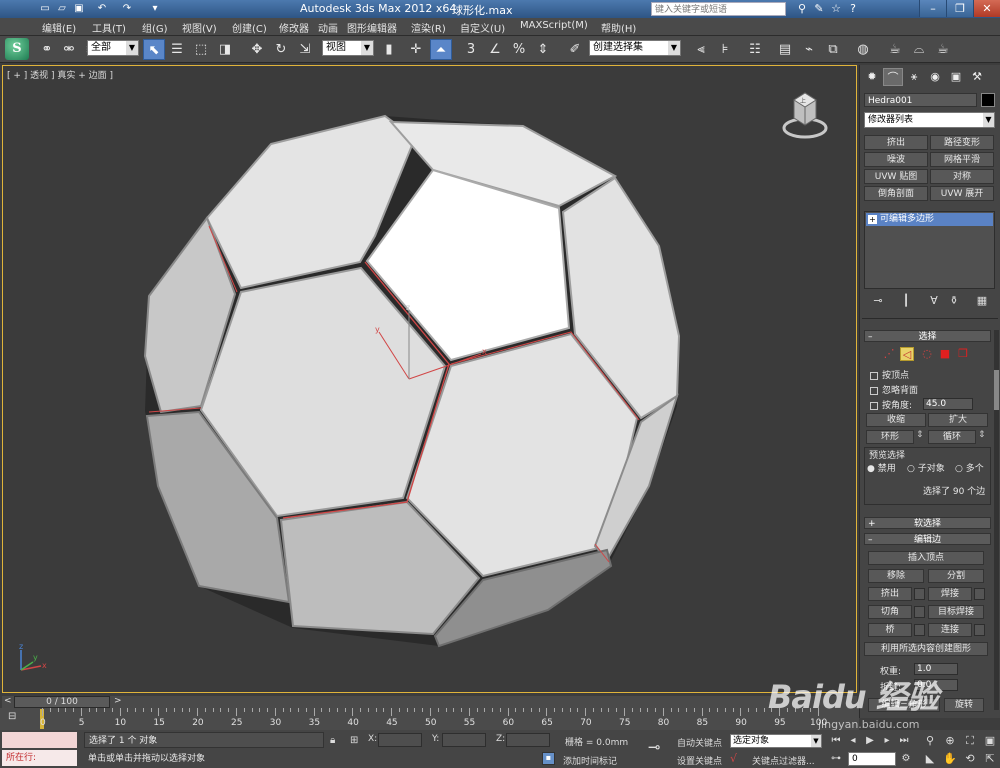 This screenshot has width=1000, height=768. Describe the element at coordinates (934, 301) in the screenshot. I see `make-unique-icon: ∀` at that location.